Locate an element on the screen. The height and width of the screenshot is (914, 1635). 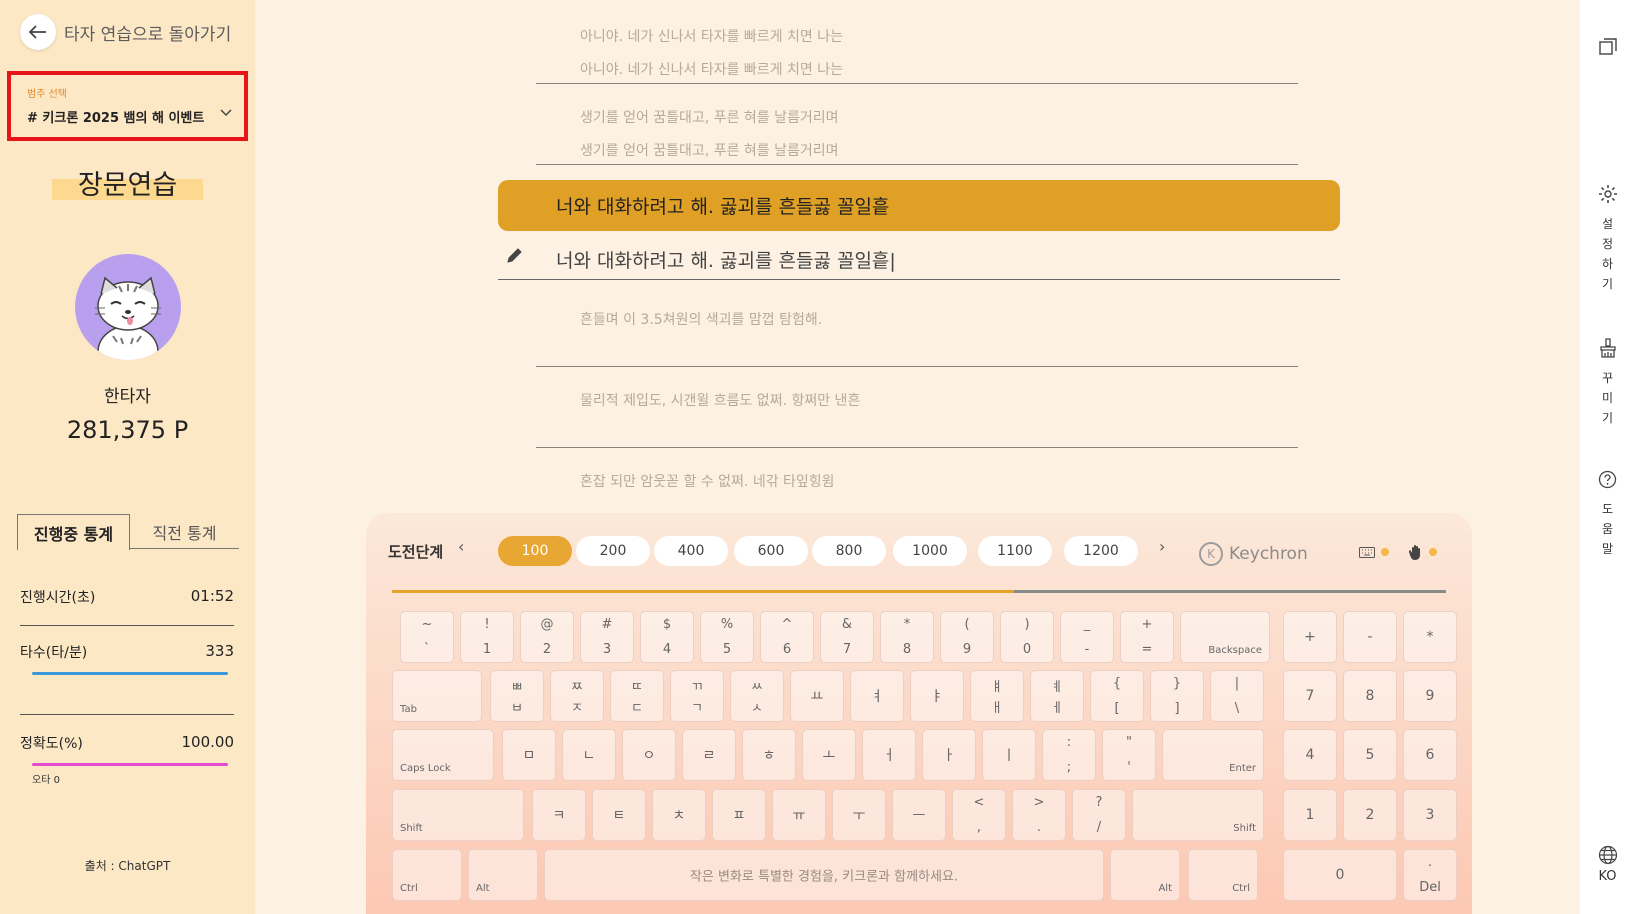
key: ㅗ is located at coordinates (829, 755).